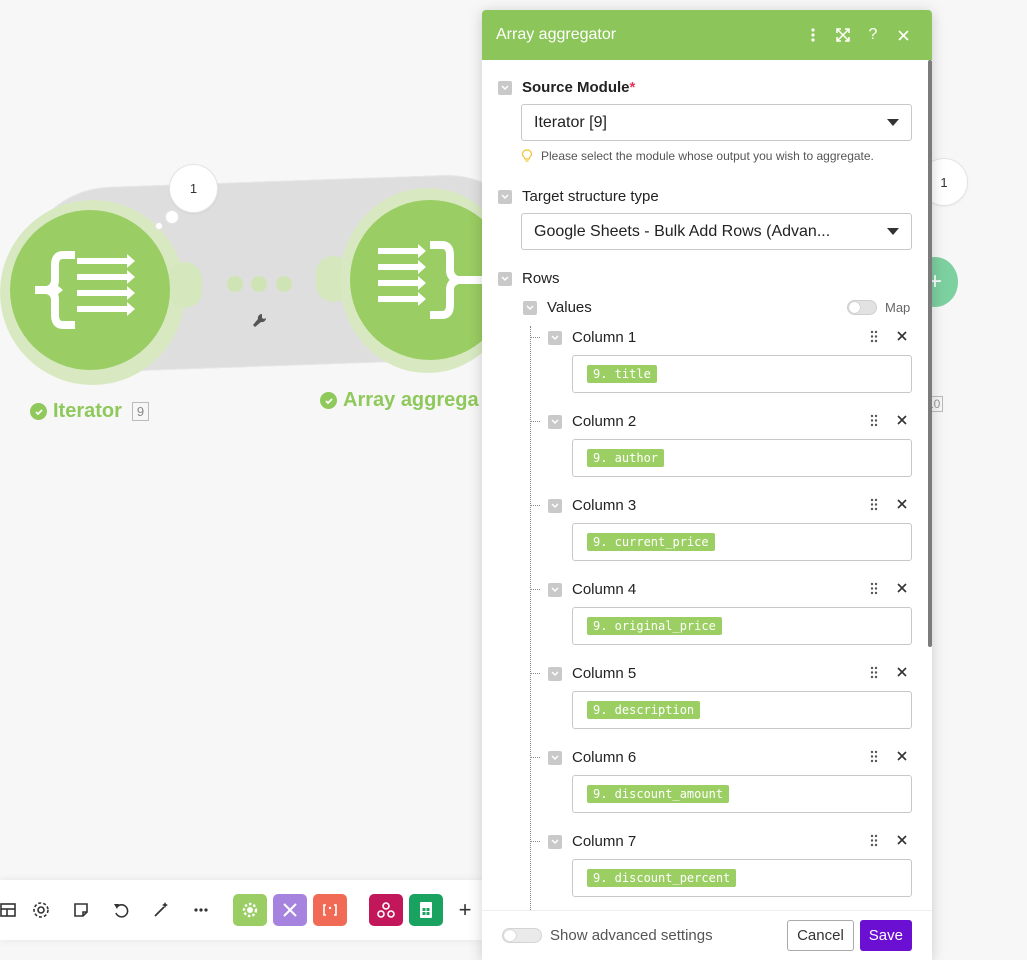  What do you see at coordinates (541, 278) in the screenshot?
I see `rows-label: Rows` at bounding box center [541, 278].